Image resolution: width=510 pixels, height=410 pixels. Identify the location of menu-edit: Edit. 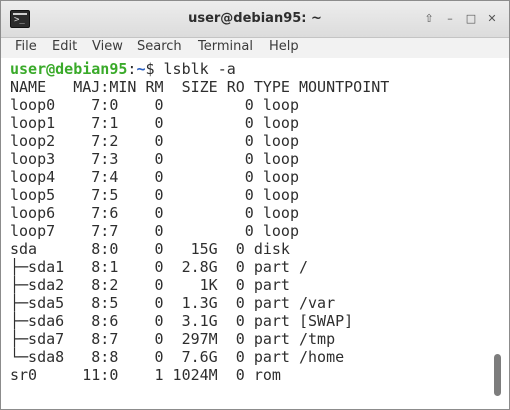
(64, 48).